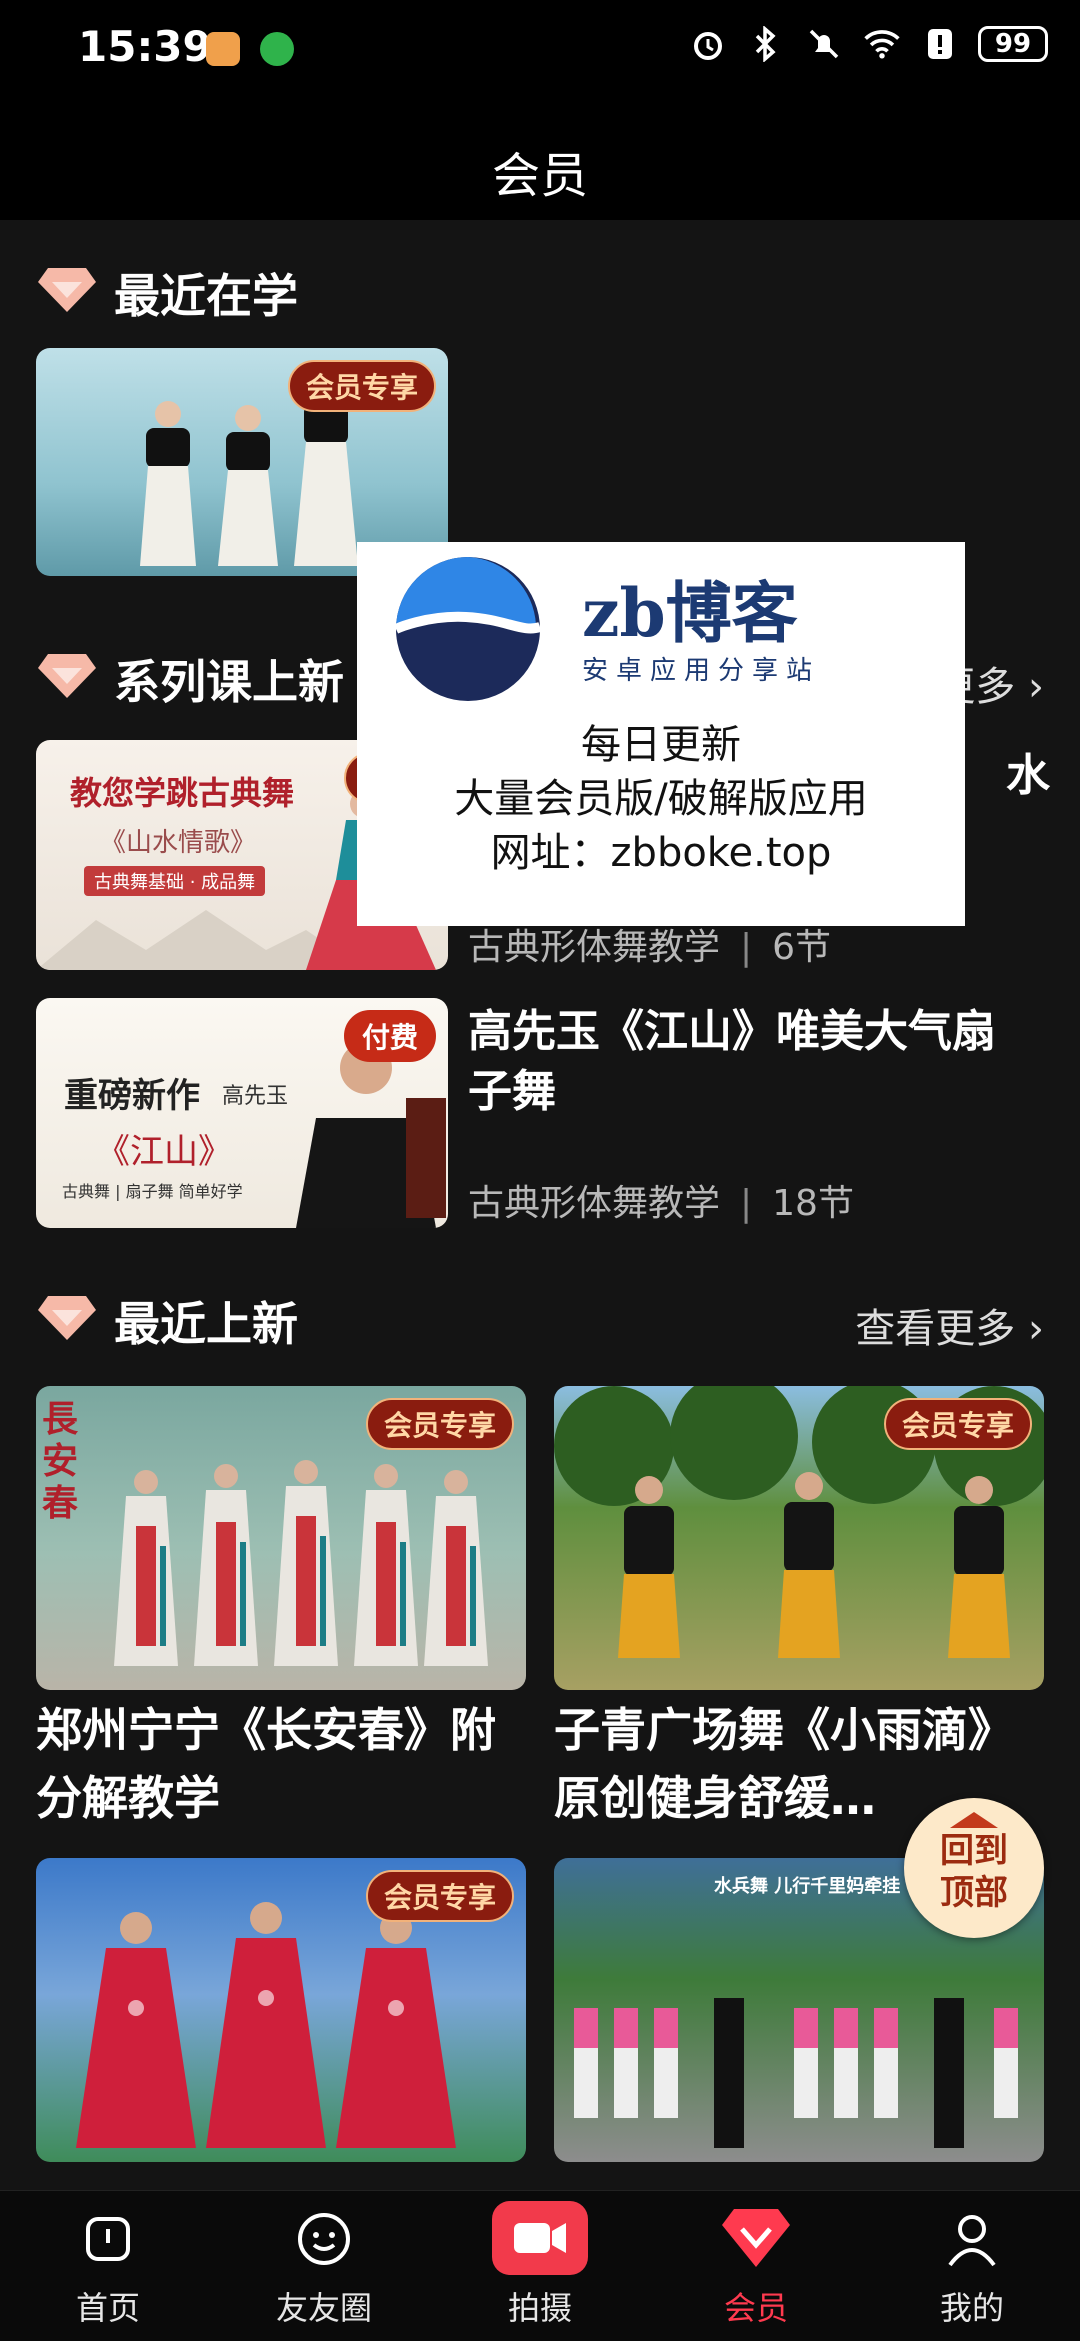 The height and width of the screenshot is (2341, 1080). I want to click on course-title-visible: 水, so click(1028, 775).